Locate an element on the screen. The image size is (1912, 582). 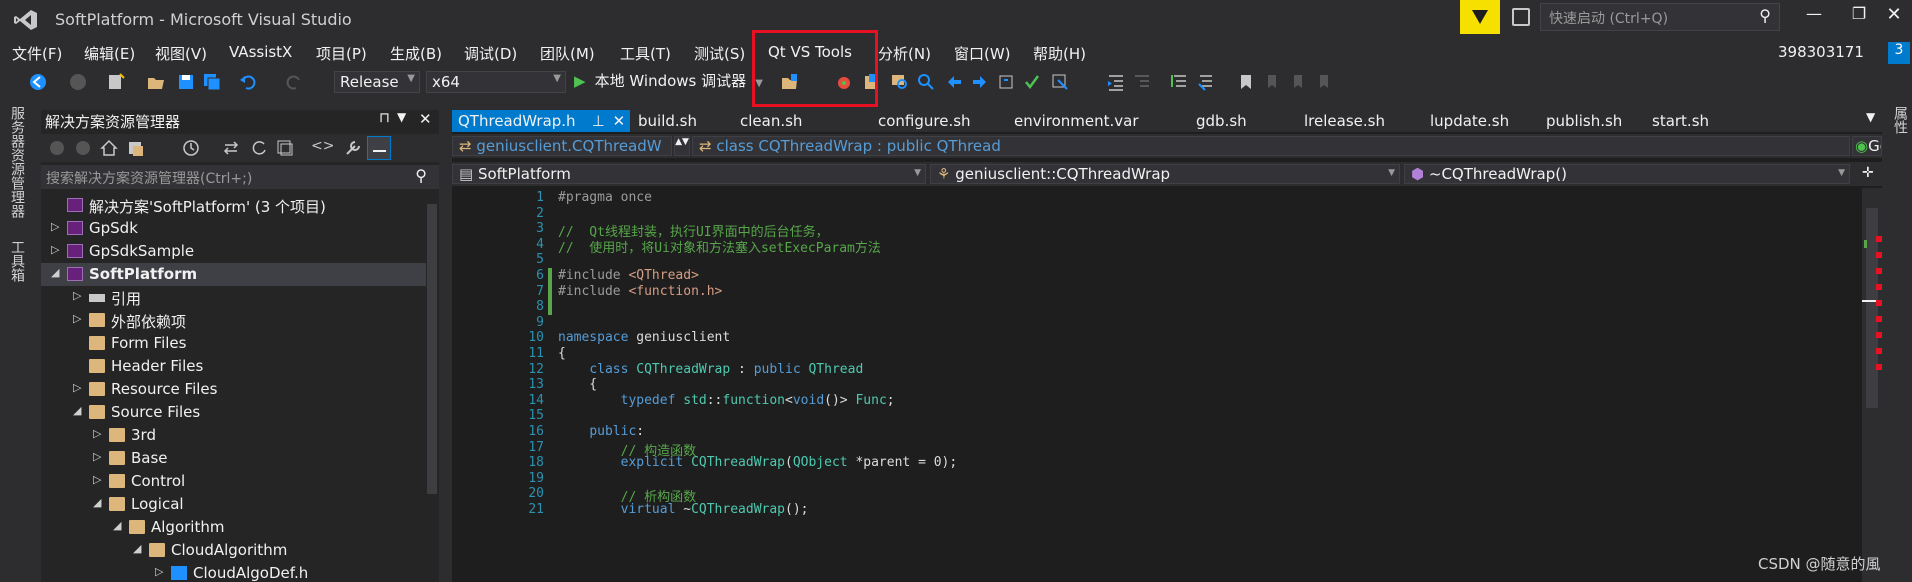
comment-icon is located at coordinates (1180, 82).